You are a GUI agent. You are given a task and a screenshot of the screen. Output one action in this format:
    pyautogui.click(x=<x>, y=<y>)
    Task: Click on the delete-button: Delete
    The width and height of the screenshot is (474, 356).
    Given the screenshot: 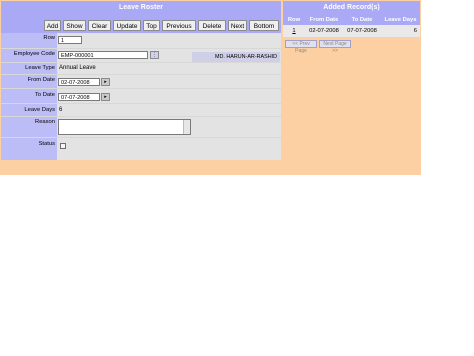 What is the action you would take?
    pyautogui.click(x=212, y=25)
    